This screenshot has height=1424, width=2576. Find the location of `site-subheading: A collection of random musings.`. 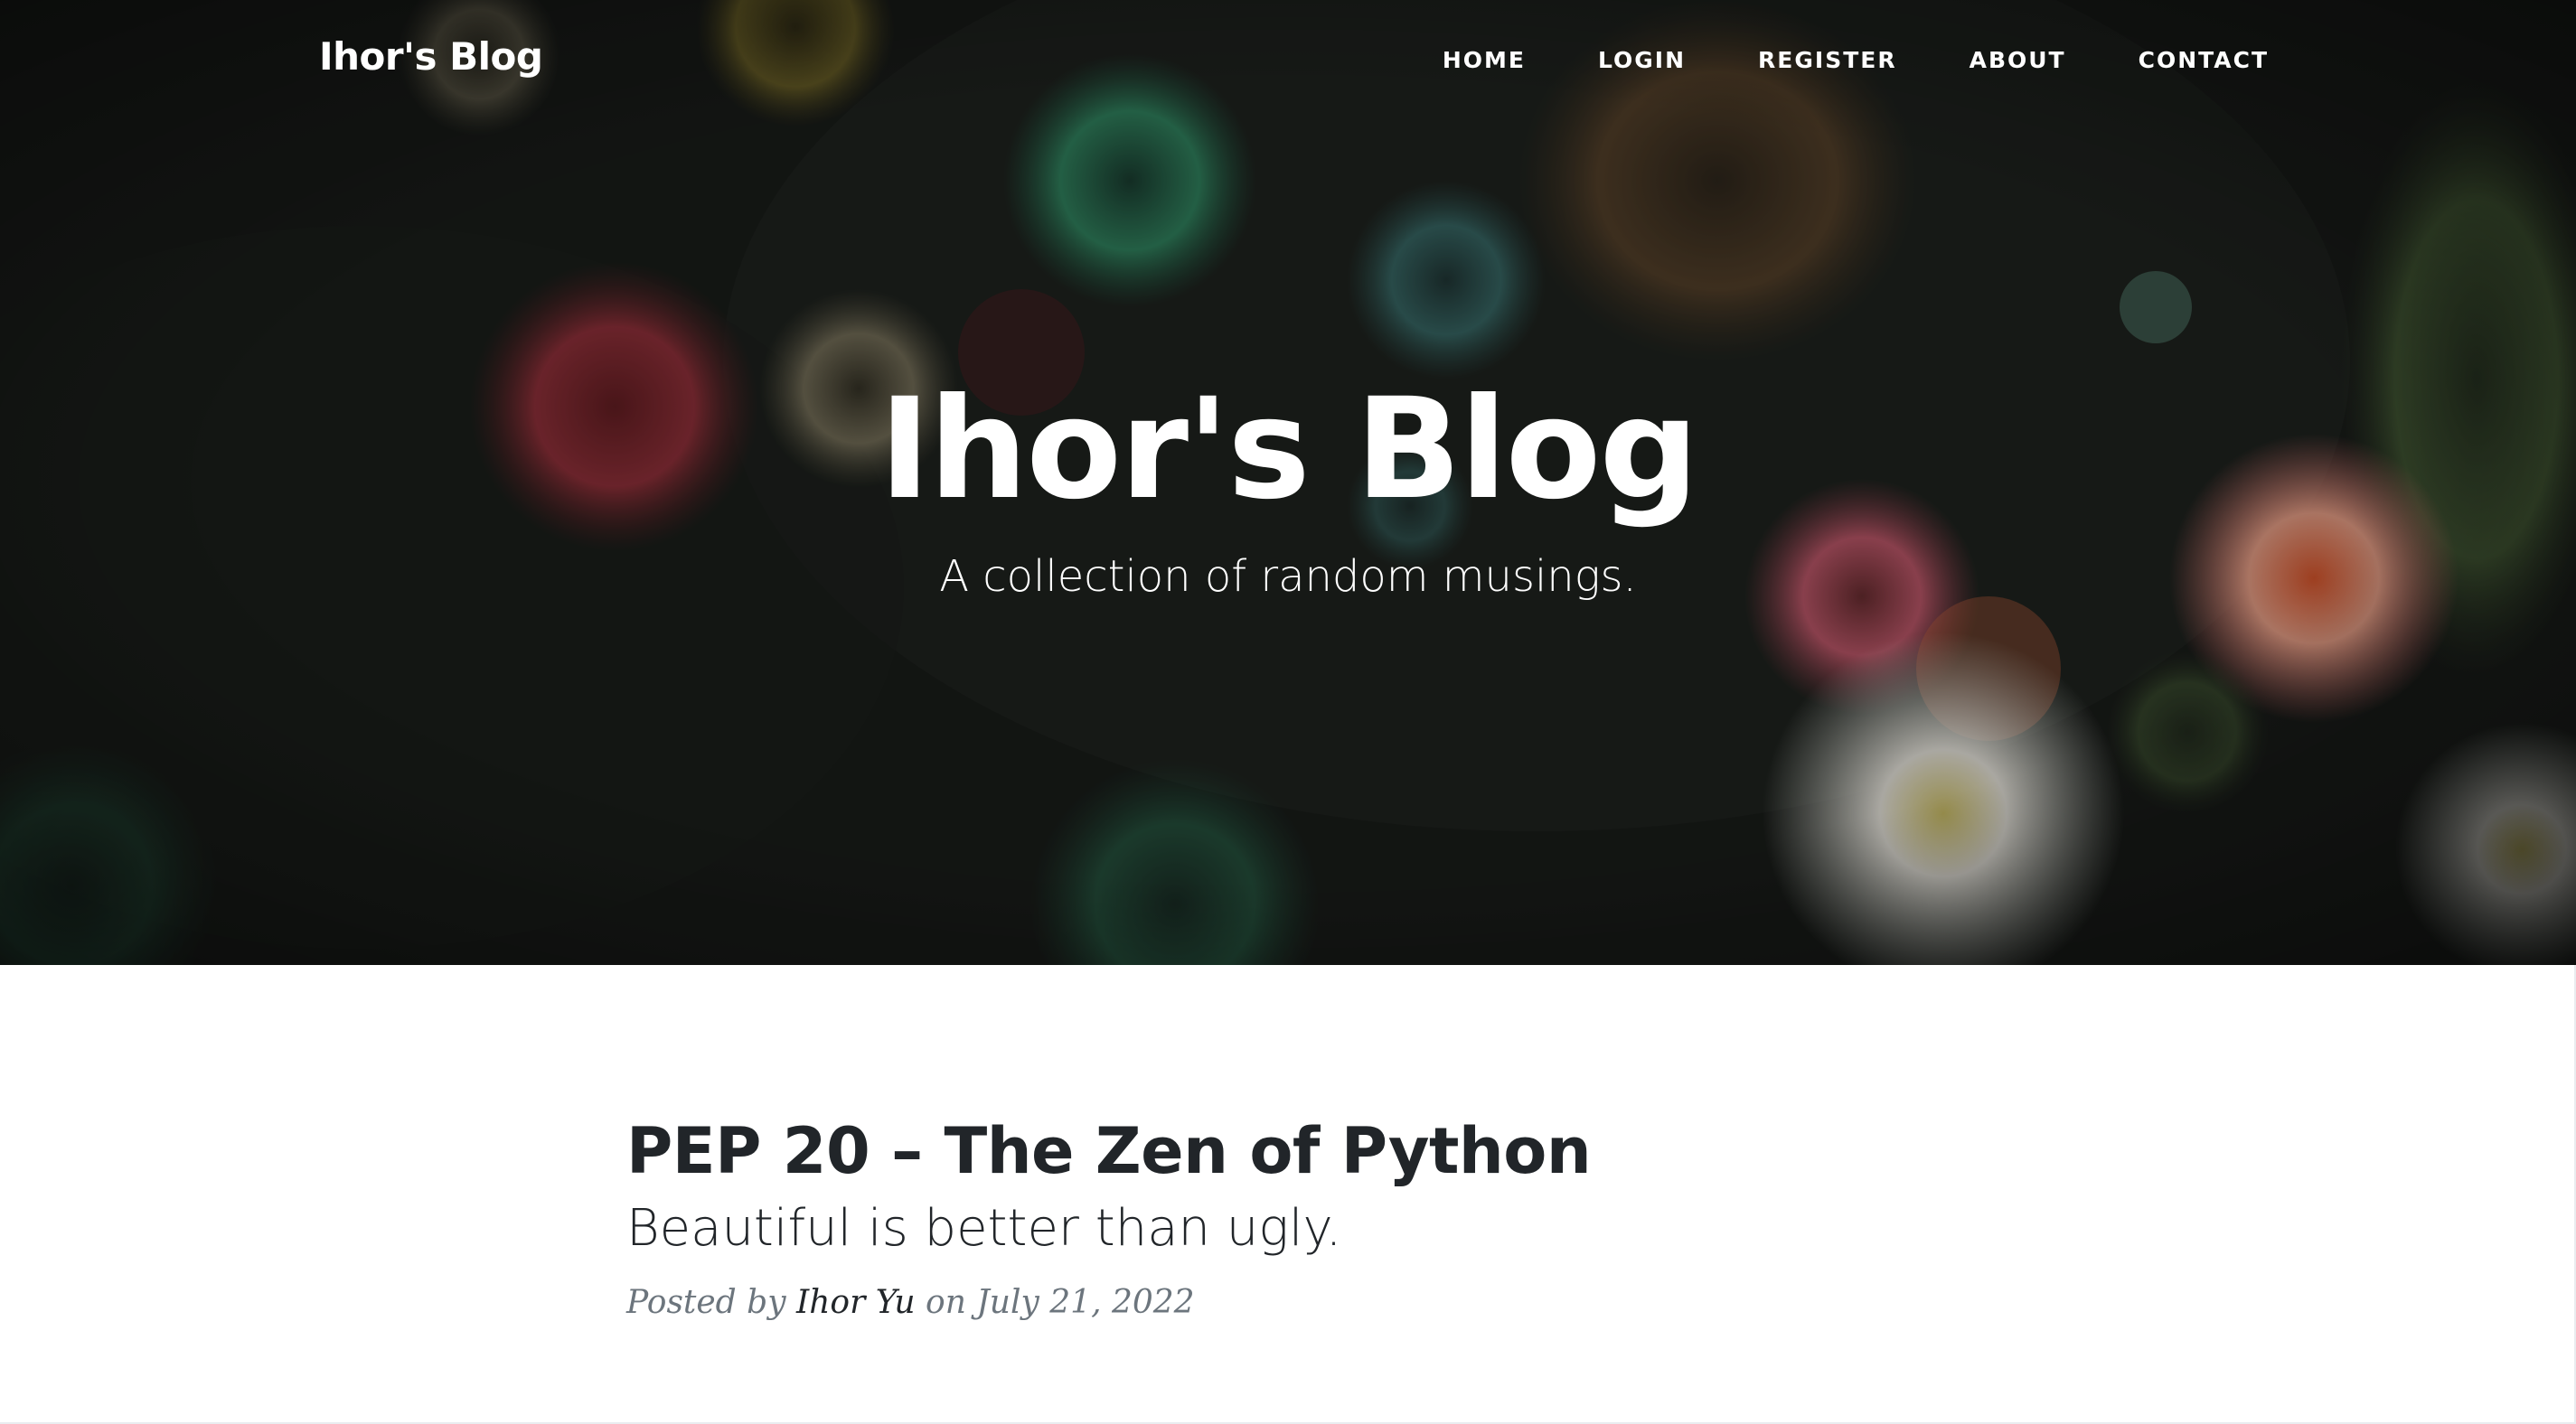

site-subheading: A collection of random musings. is located at coordinates (1288, 576).